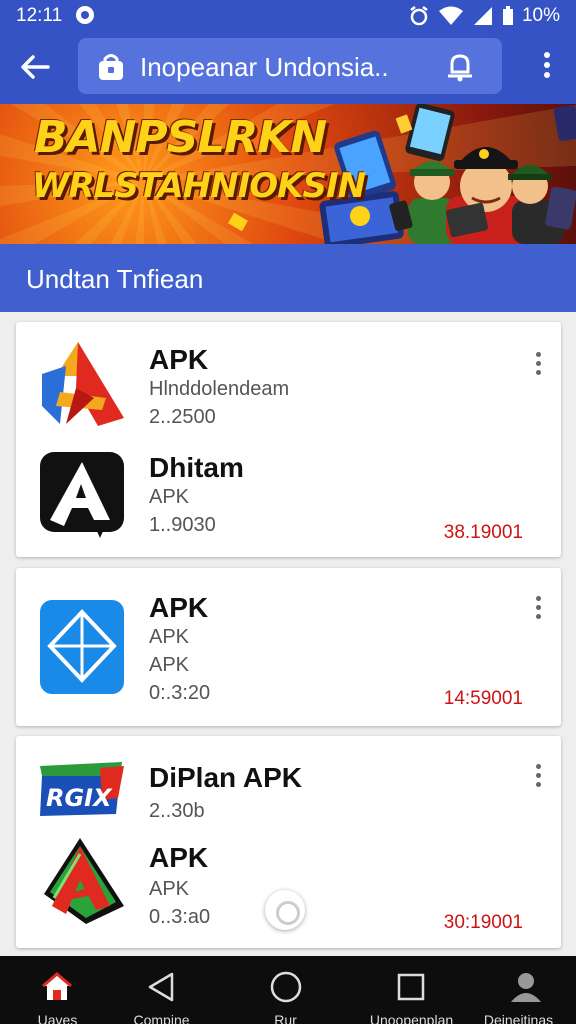 The height and width of the screenshot is (1024, 576). I want to click on app-title: Dhitam, so click(196, 467).